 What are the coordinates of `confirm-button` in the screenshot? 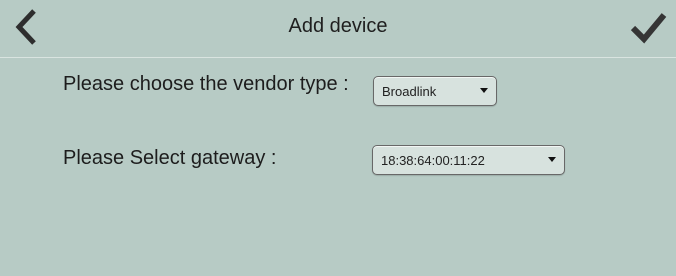 It's located at (649, 27).